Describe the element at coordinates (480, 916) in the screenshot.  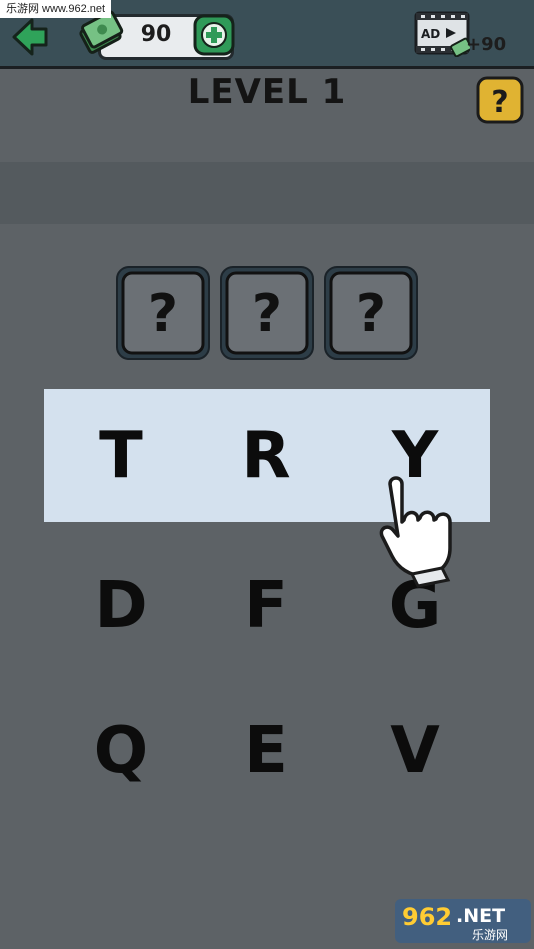
I see `svg-text: .NET` at that location.